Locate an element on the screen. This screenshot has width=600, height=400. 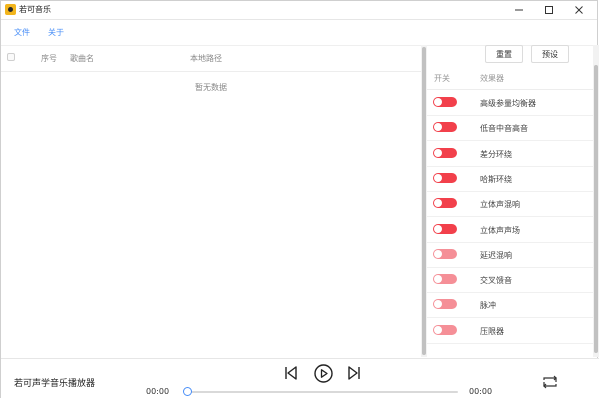
select-all-checkbox is located at coordinates (11, 57).